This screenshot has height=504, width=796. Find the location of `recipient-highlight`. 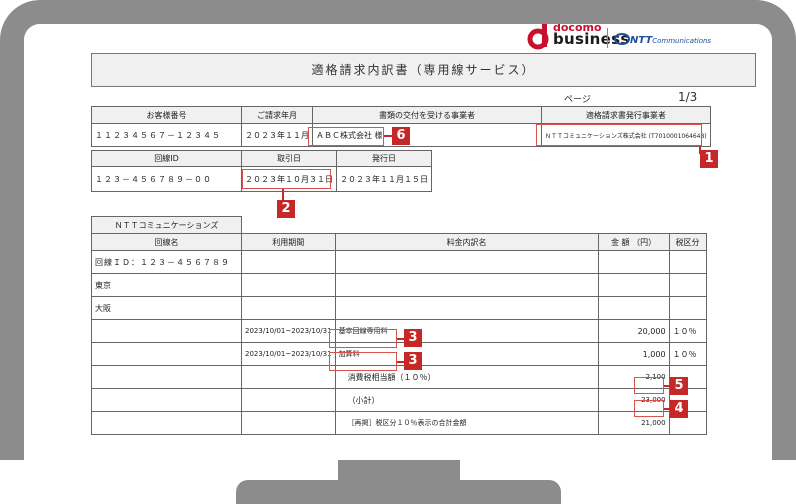

recipient-highlight is located at coordinates (346, 136).